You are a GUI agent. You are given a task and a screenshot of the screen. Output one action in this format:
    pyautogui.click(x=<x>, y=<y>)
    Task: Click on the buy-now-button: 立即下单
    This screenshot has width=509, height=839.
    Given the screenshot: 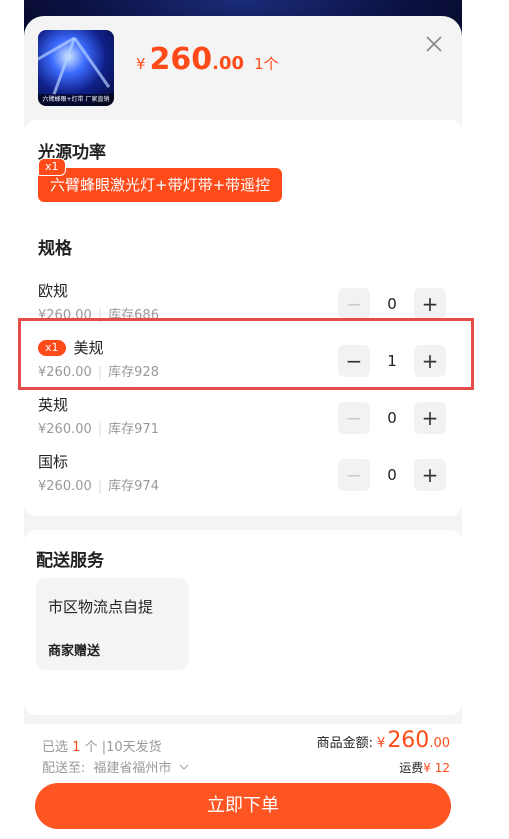 What is the action you would take?
    pyautogui.click(x=243, y=806)
    